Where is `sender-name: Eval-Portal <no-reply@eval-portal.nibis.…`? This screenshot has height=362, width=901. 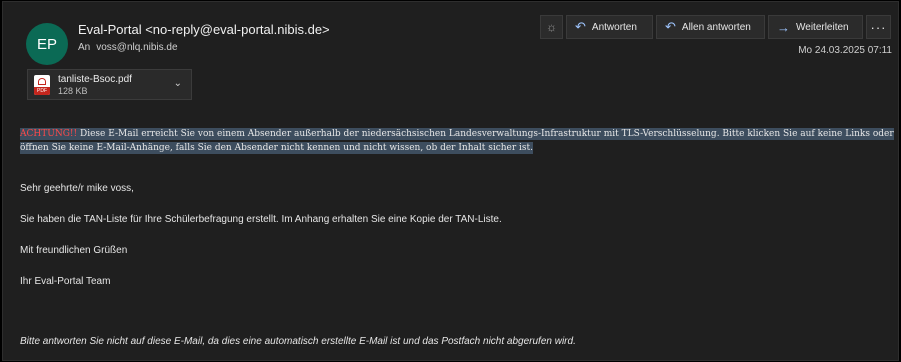
sender-name: Eval-Portal <no-reply@eval-portal.nibis.… is located at coordinates (204, 29).